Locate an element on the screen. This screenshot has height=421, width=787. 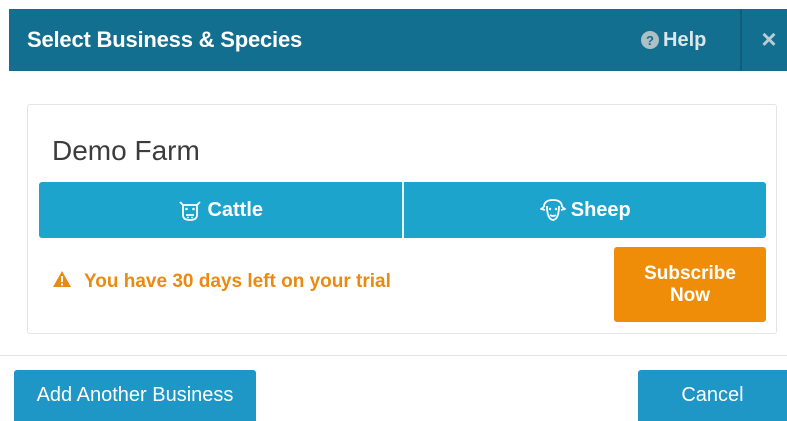
help-button: ? Help is located at coordinates (673, 40).